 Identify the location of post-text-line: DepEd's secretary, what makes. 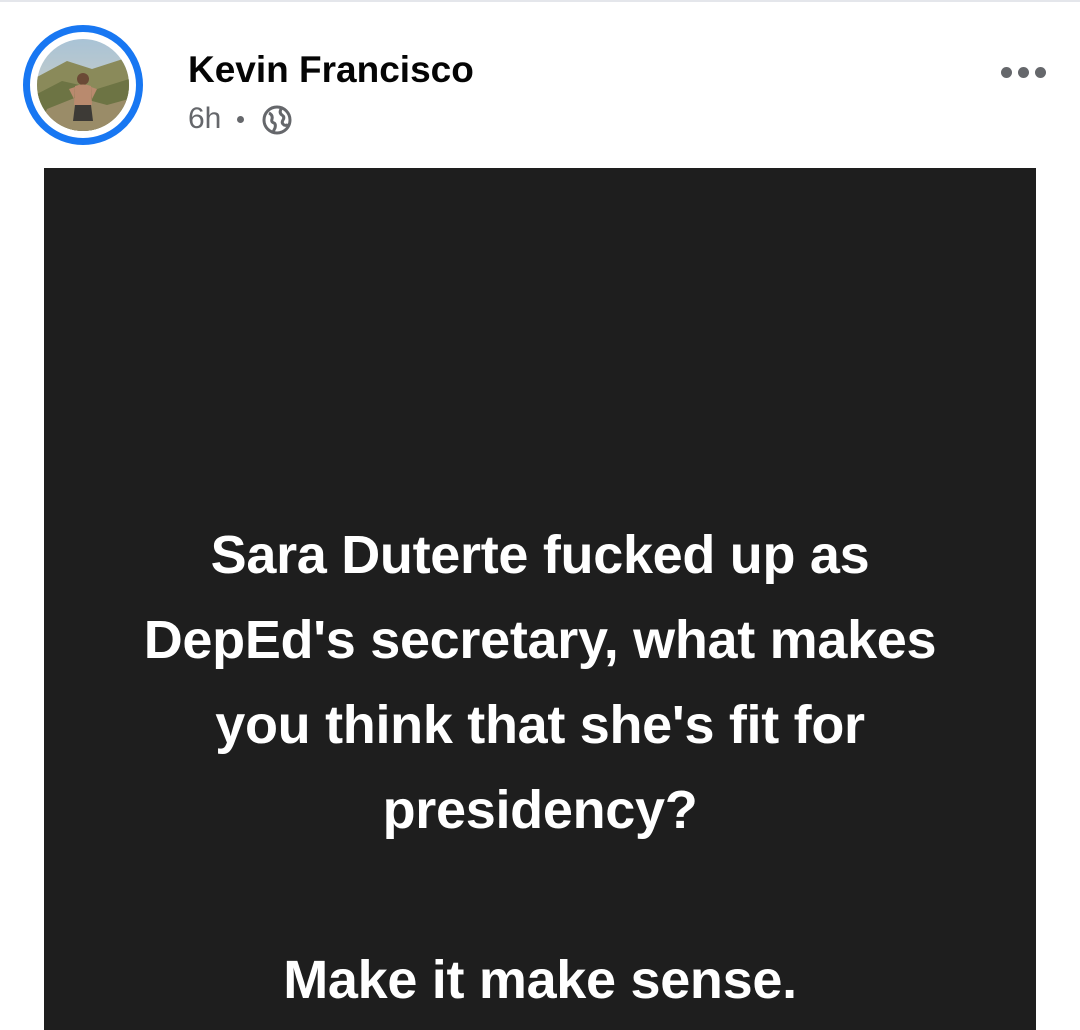
(540, 640).